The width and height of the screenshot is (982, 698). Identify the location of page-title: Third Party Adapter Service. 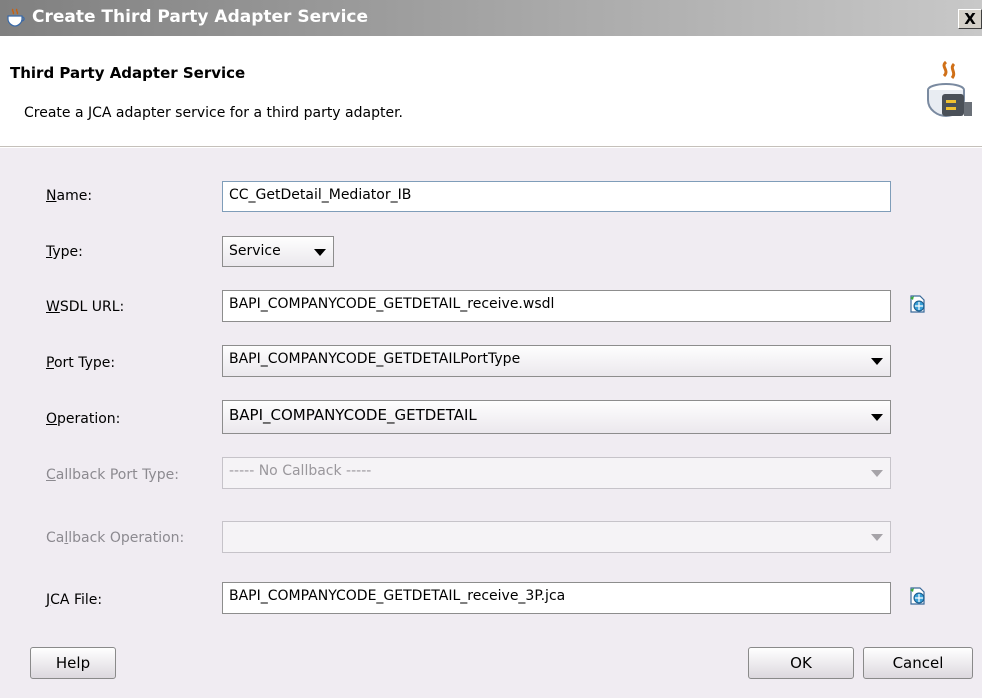
(128, 73).